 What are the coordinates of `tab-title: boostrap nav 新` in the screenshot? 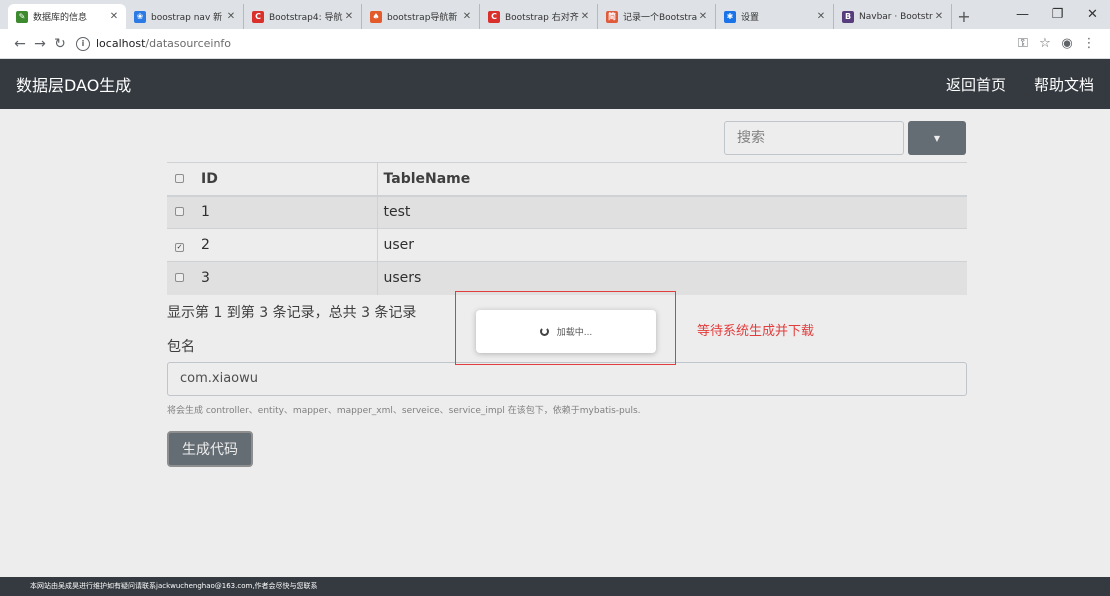 It's located at (187, 18).